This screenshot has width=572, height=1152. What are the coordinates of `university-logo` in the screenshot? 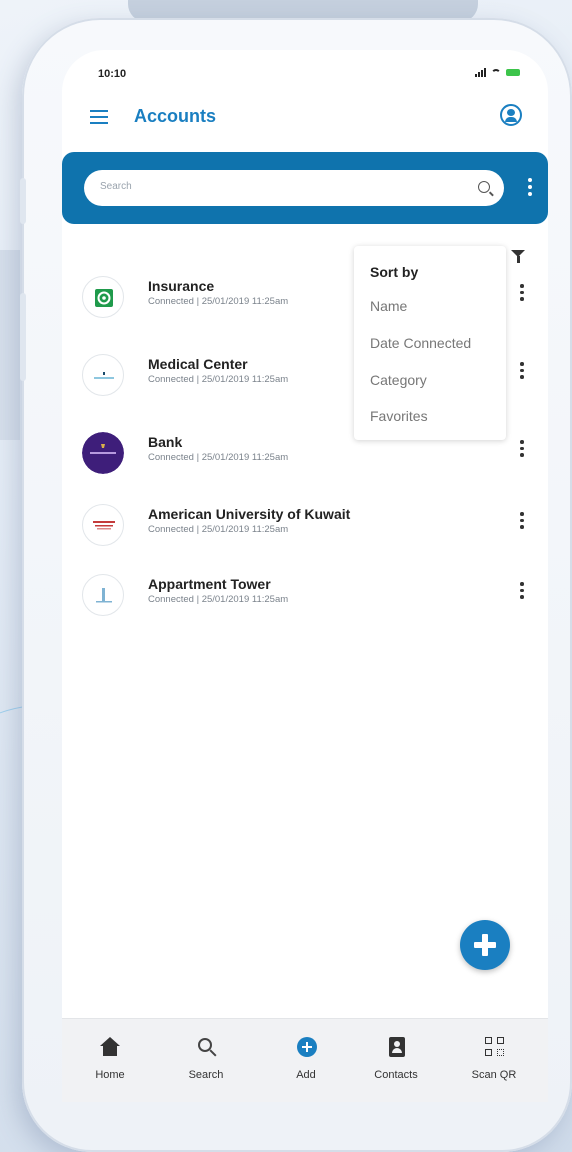 It's located at (103, 525).